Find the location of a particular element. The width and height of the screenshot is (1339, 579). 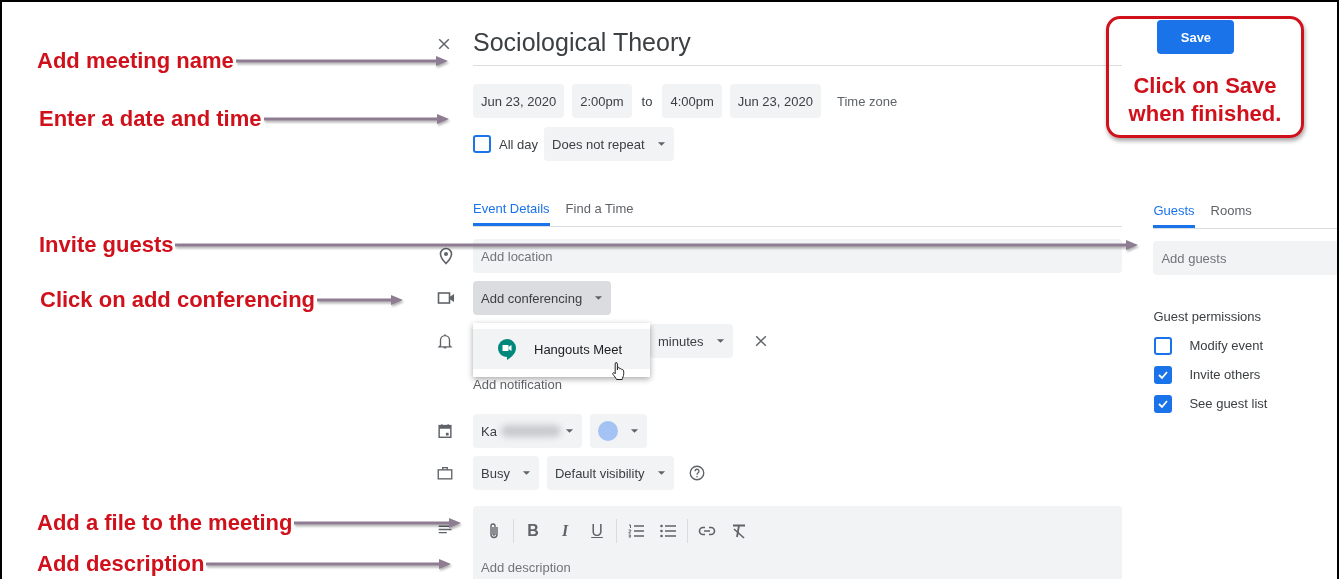

time-zone-link: Time zone is located at coordinates (867, 101).